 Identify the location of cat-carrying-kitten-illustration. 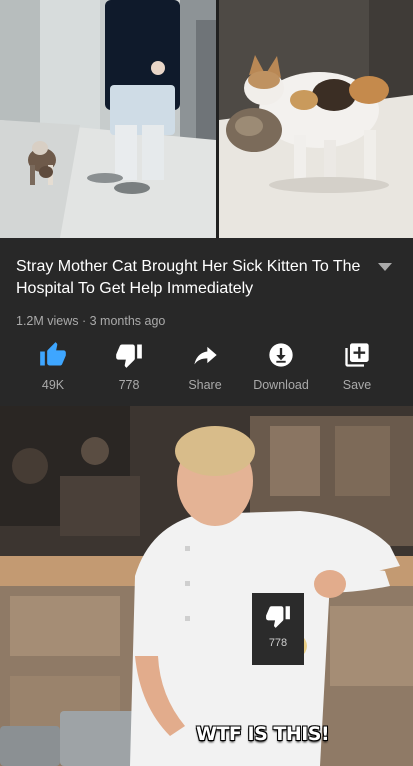
(316, 119).